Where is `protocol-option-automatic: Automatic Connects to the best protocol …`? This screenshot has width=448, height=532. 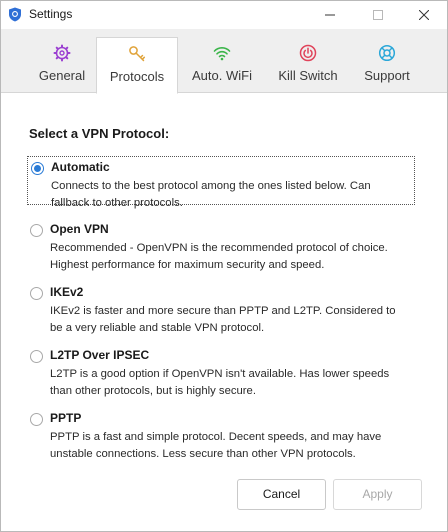
protocol-option-automatic: Automatic Connects to the best protocol … is located at coordinates (221, 182).